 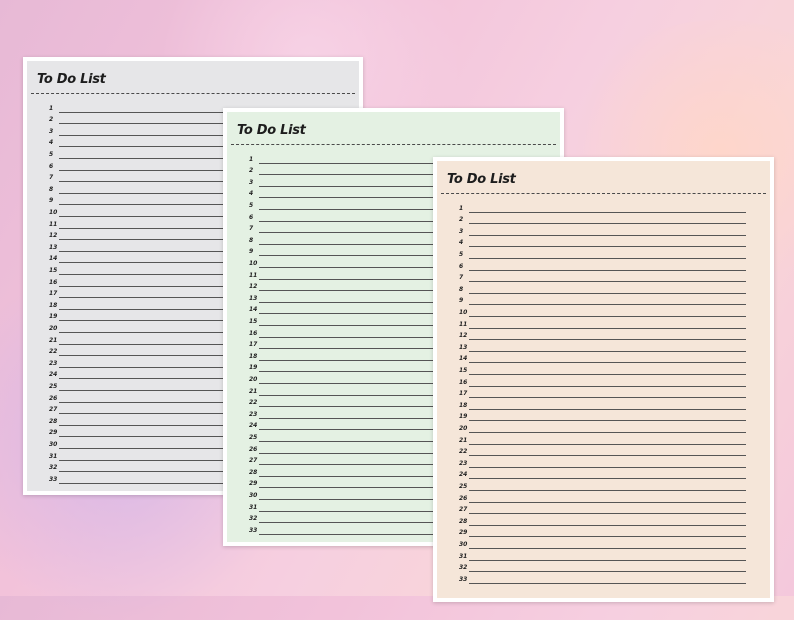 What do you see at coordinates (602, 439) in the screenshot?
I see `list-item: 21` at bounding box center [602, 439].